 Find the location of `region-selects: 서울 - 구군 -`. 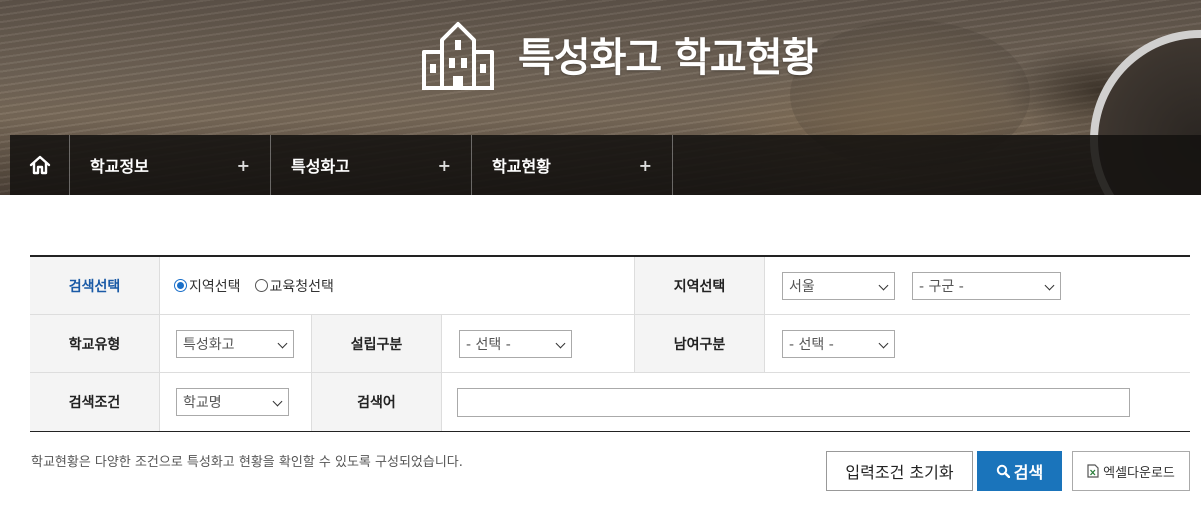

region-selects: 서울 - 구군 - is located at coordinates (977, 285).